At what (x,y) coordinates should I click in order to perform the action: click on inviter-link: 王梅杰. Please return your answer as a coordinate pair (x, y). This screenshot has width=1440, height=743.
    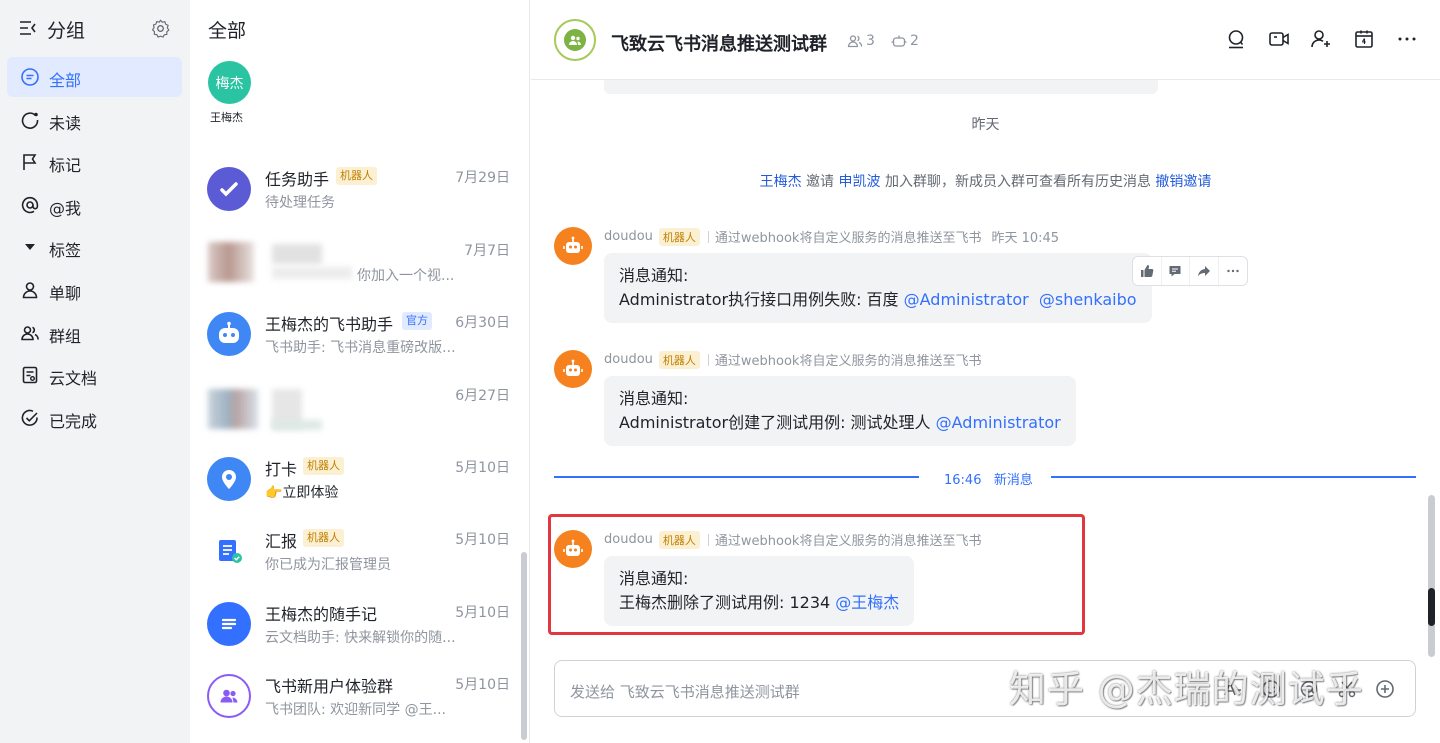
    Looking at the image, I should click on (781, 182).